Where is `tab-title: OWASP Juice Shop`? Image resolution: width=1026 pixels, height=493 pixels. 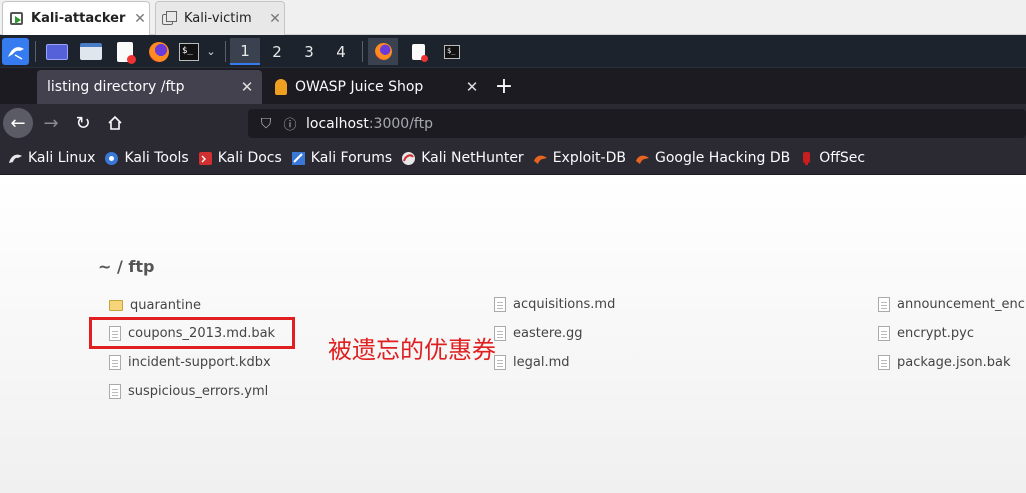
tab-title: OWASP Juice Shop is located at coordinates (359, 87).